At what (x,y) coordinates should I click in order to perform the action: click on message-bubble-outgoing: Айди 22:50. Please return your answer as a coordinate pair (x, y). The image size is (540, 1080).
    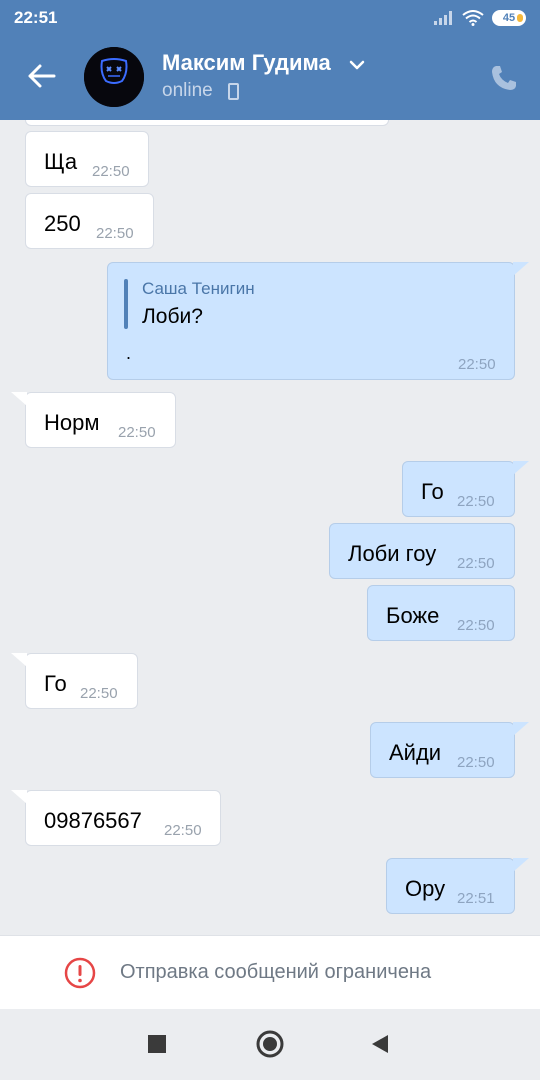
    Looking at the image, I should click on (442, 750).